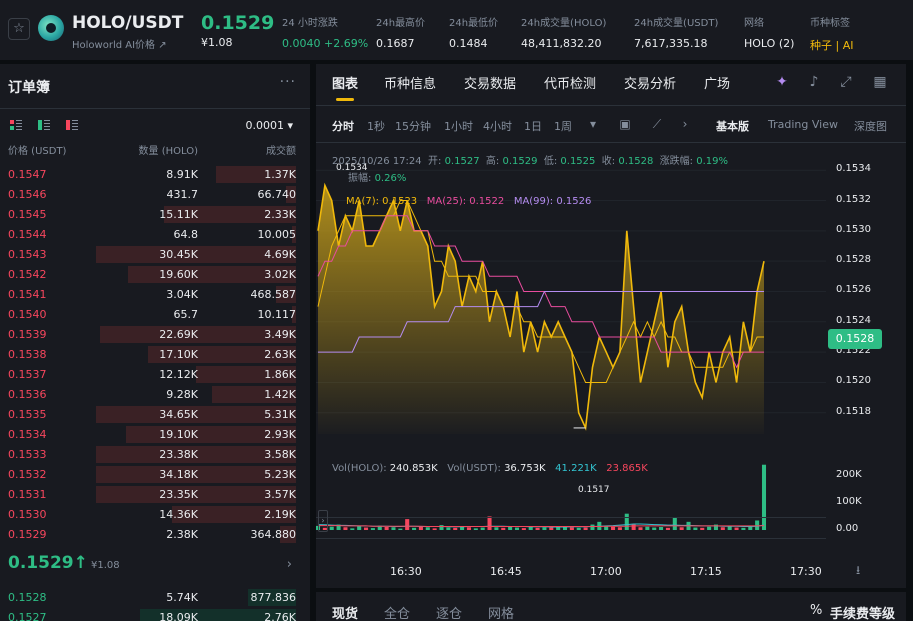  I want to click on percent-icon: %, so click(816, 610).